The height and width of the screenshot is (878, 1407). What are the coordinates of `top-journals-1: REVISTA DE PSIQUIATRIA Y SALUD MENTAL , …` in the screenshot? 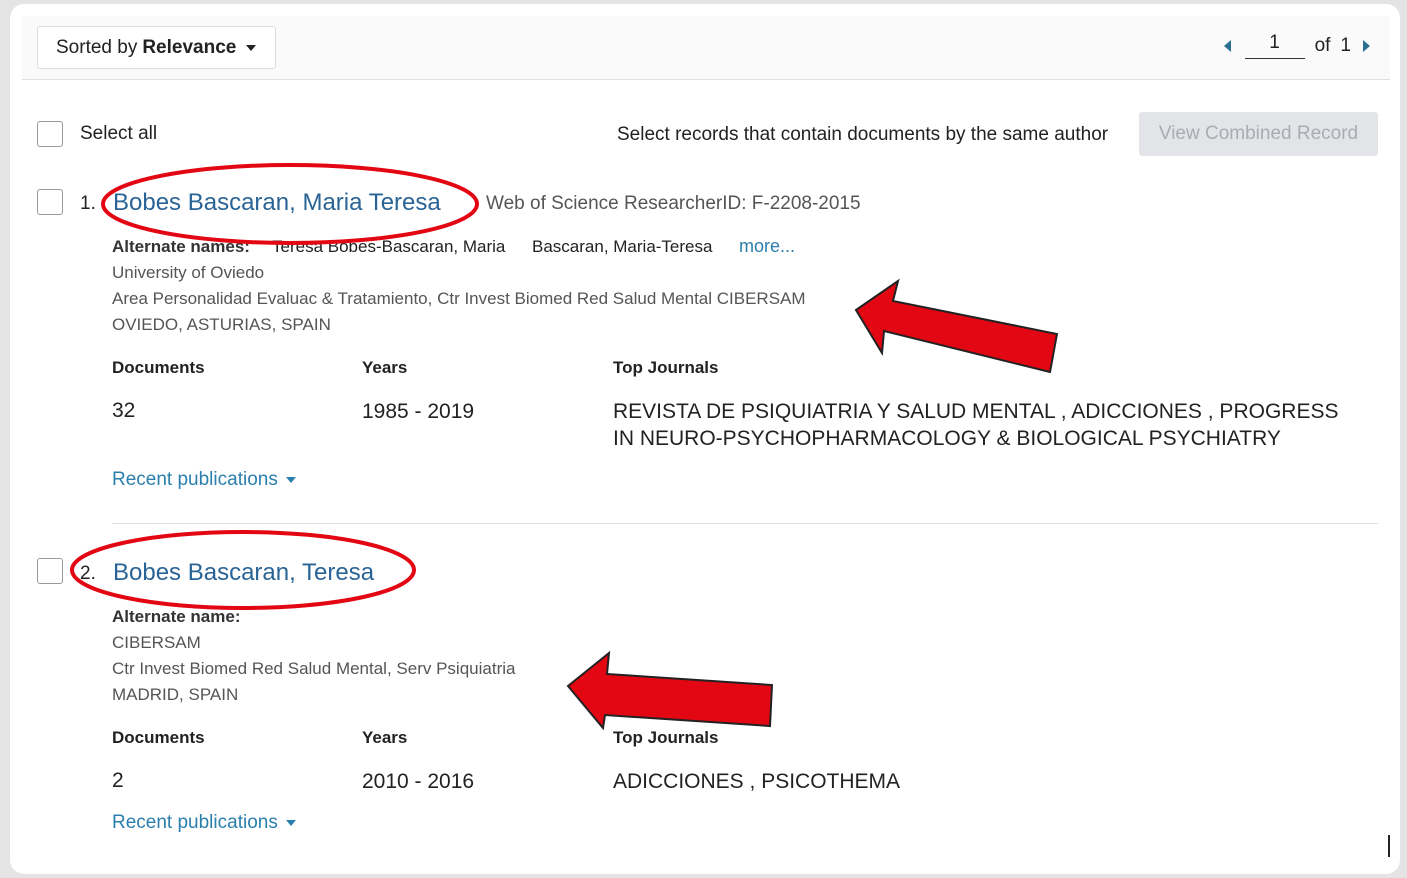 It's located at (976, 425).